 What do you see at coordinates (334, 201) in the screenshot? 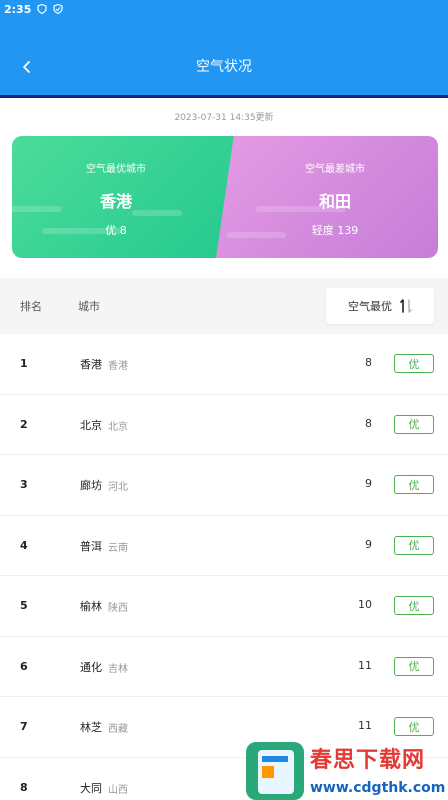
I see `worst-city-name: 和田` at bounding box center [334, 201].